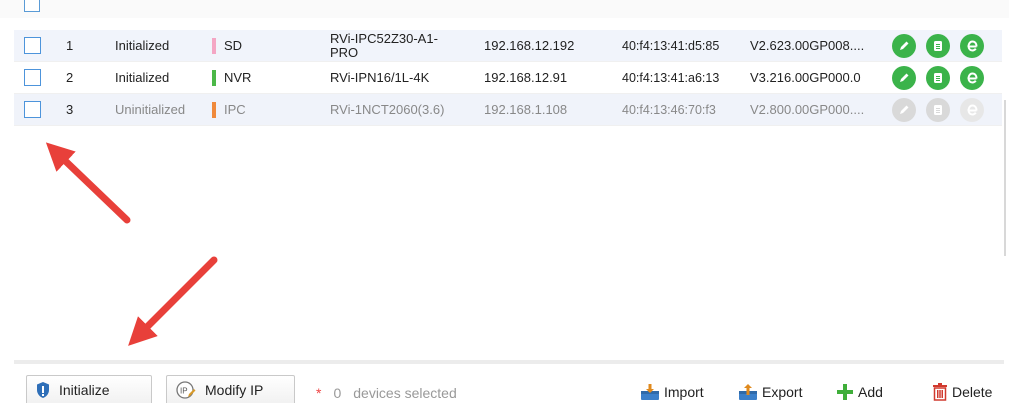 This screenshot has height=403, width=1009. Describe the element at coordinates (650, 392) in the screenshot. I see `import-icon` at that location.